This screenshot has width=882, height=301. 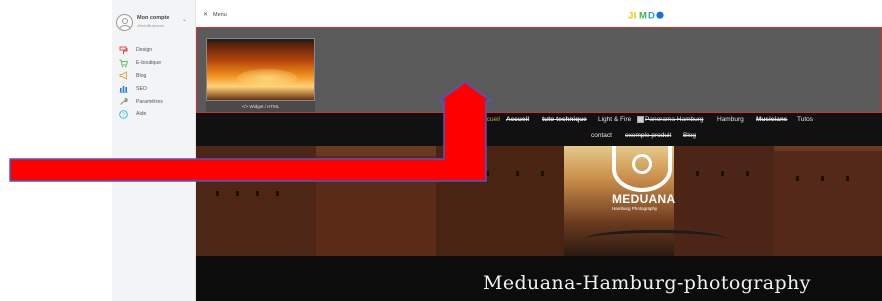 What do you see at coordinates (157, 114) in the screenshot?
I see `sidebar-item-aide: ? Aide` at bounding box center [157, 114].